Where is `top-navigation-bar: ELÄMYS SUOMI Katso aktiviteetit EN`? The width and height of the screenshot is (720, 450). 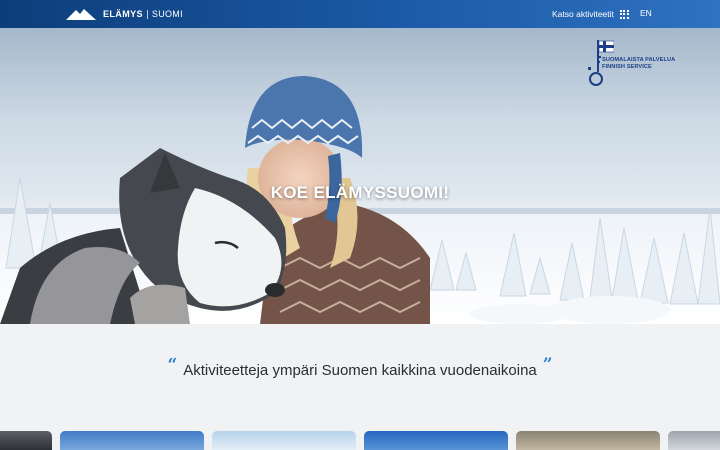
top-navigation-bar: ELÄMYS SUOMI Katso aktiviteetit EN is located at coordinates (360, 14).